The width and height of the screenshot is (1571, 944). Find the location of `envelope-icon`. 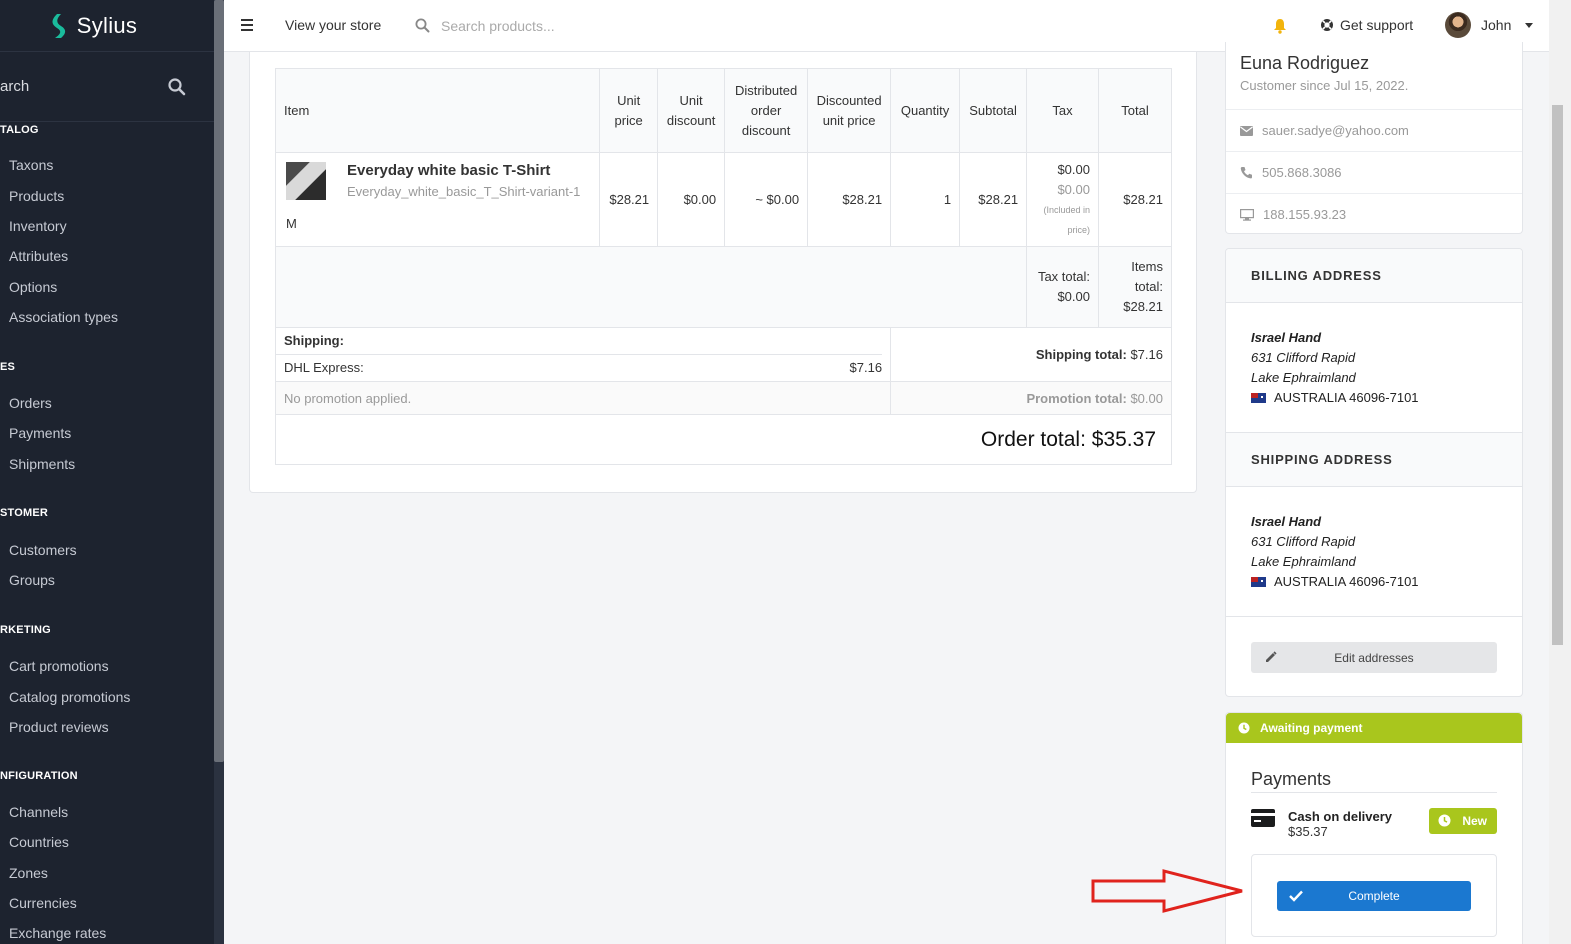

envelope-icon is located at coordinates (1246, 130).